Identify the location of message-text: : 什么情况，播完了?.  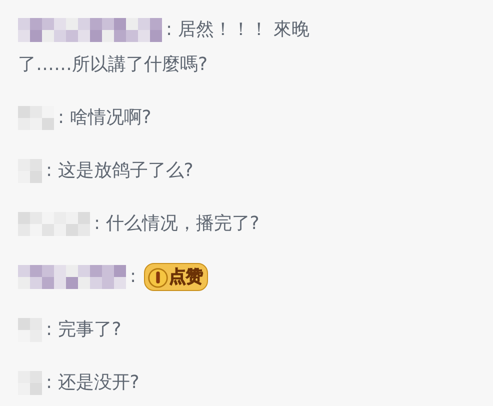
(177, 224).